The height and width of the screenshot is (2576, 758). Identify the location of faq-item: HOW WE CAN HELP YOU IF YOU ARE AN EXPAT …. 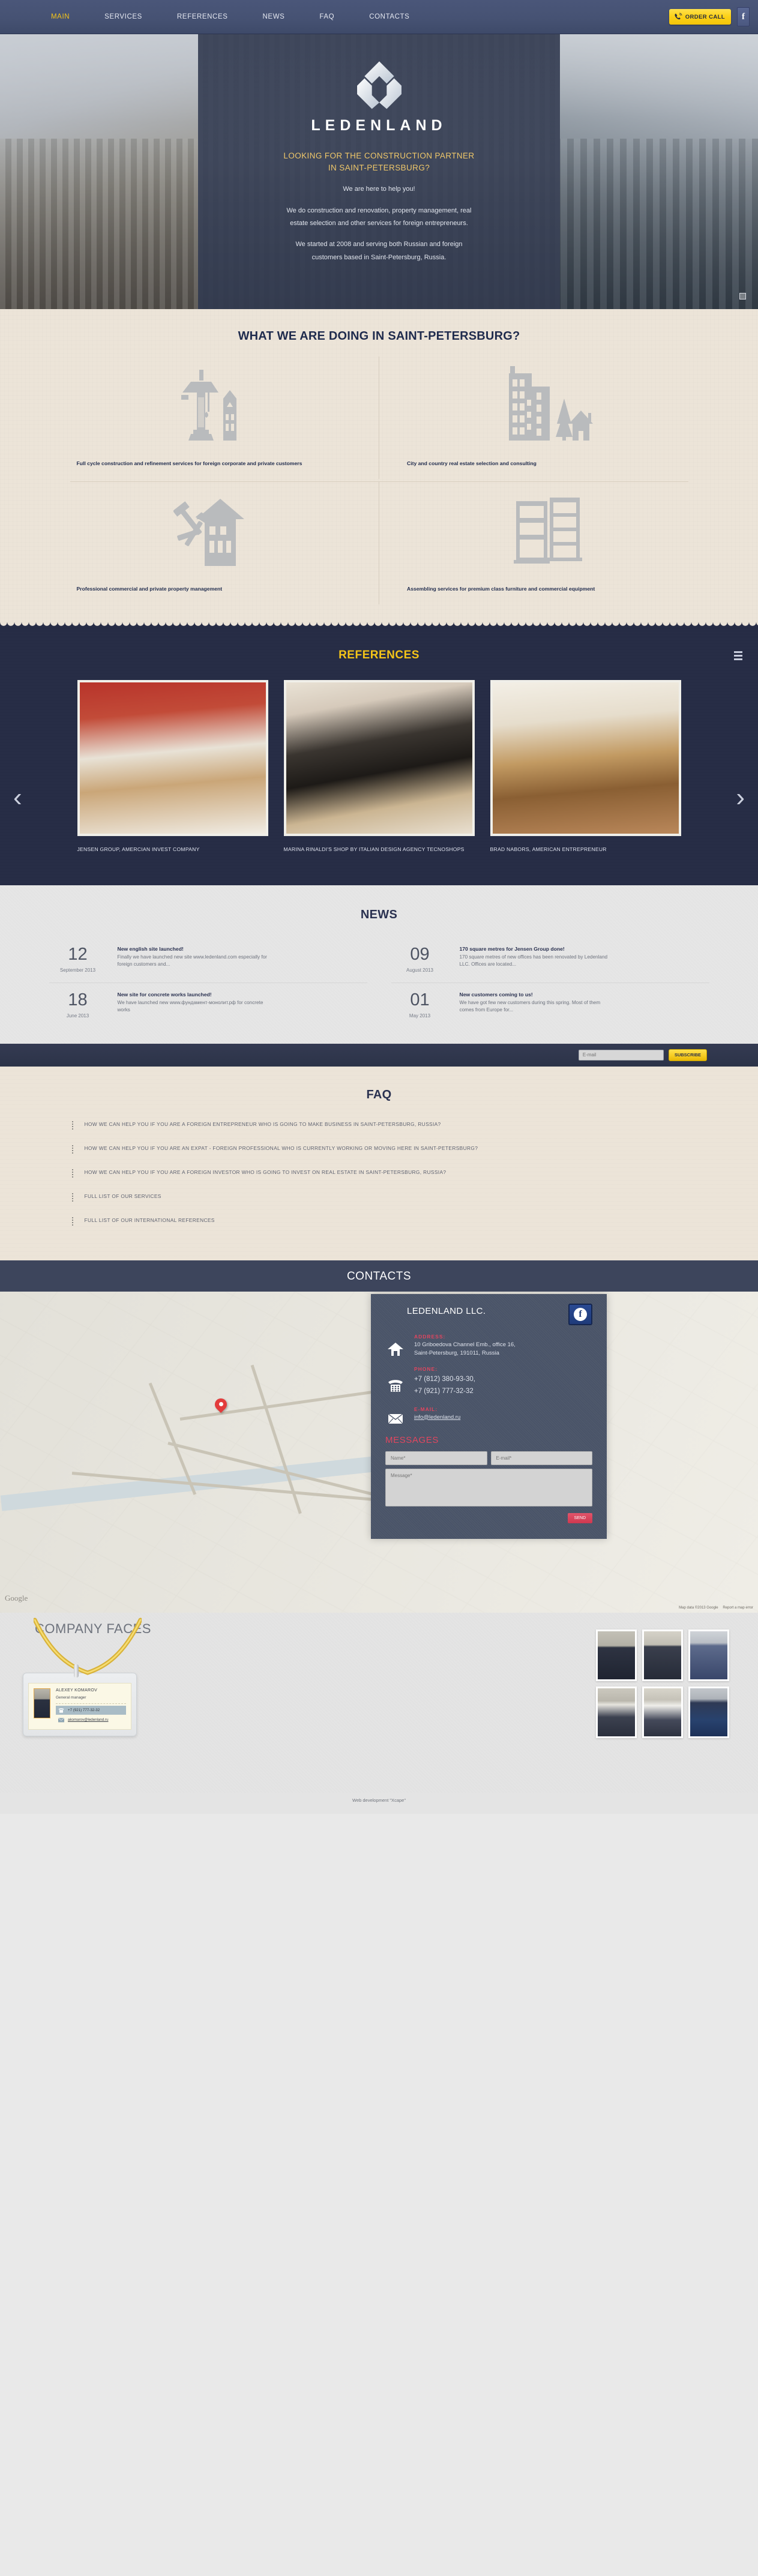
(390, 1149).